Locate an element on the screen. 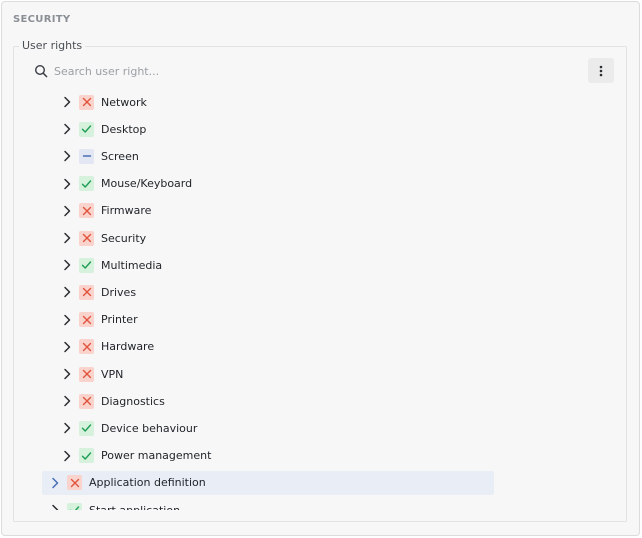  tree-row-label: Diagnostics is located at coordinates (133, 401).